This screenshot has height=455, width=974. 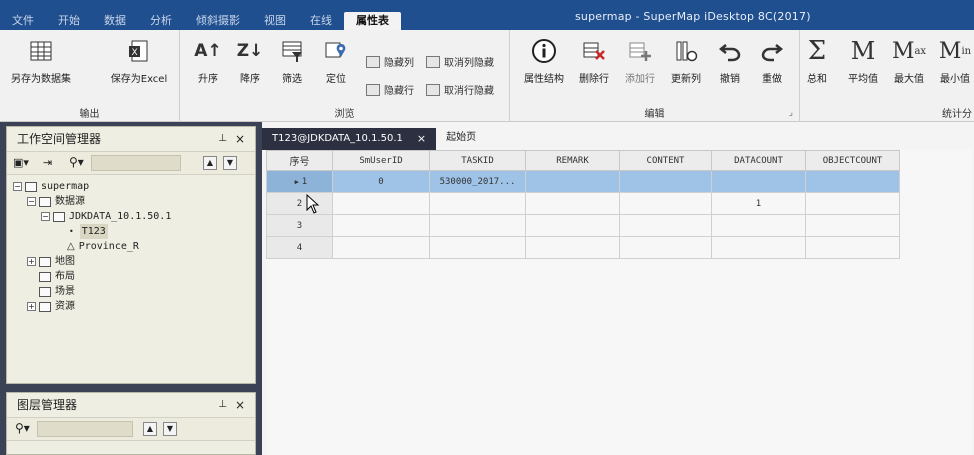 I want to click on hide-column-button: 隐藏列, so click(x=390, y=61).